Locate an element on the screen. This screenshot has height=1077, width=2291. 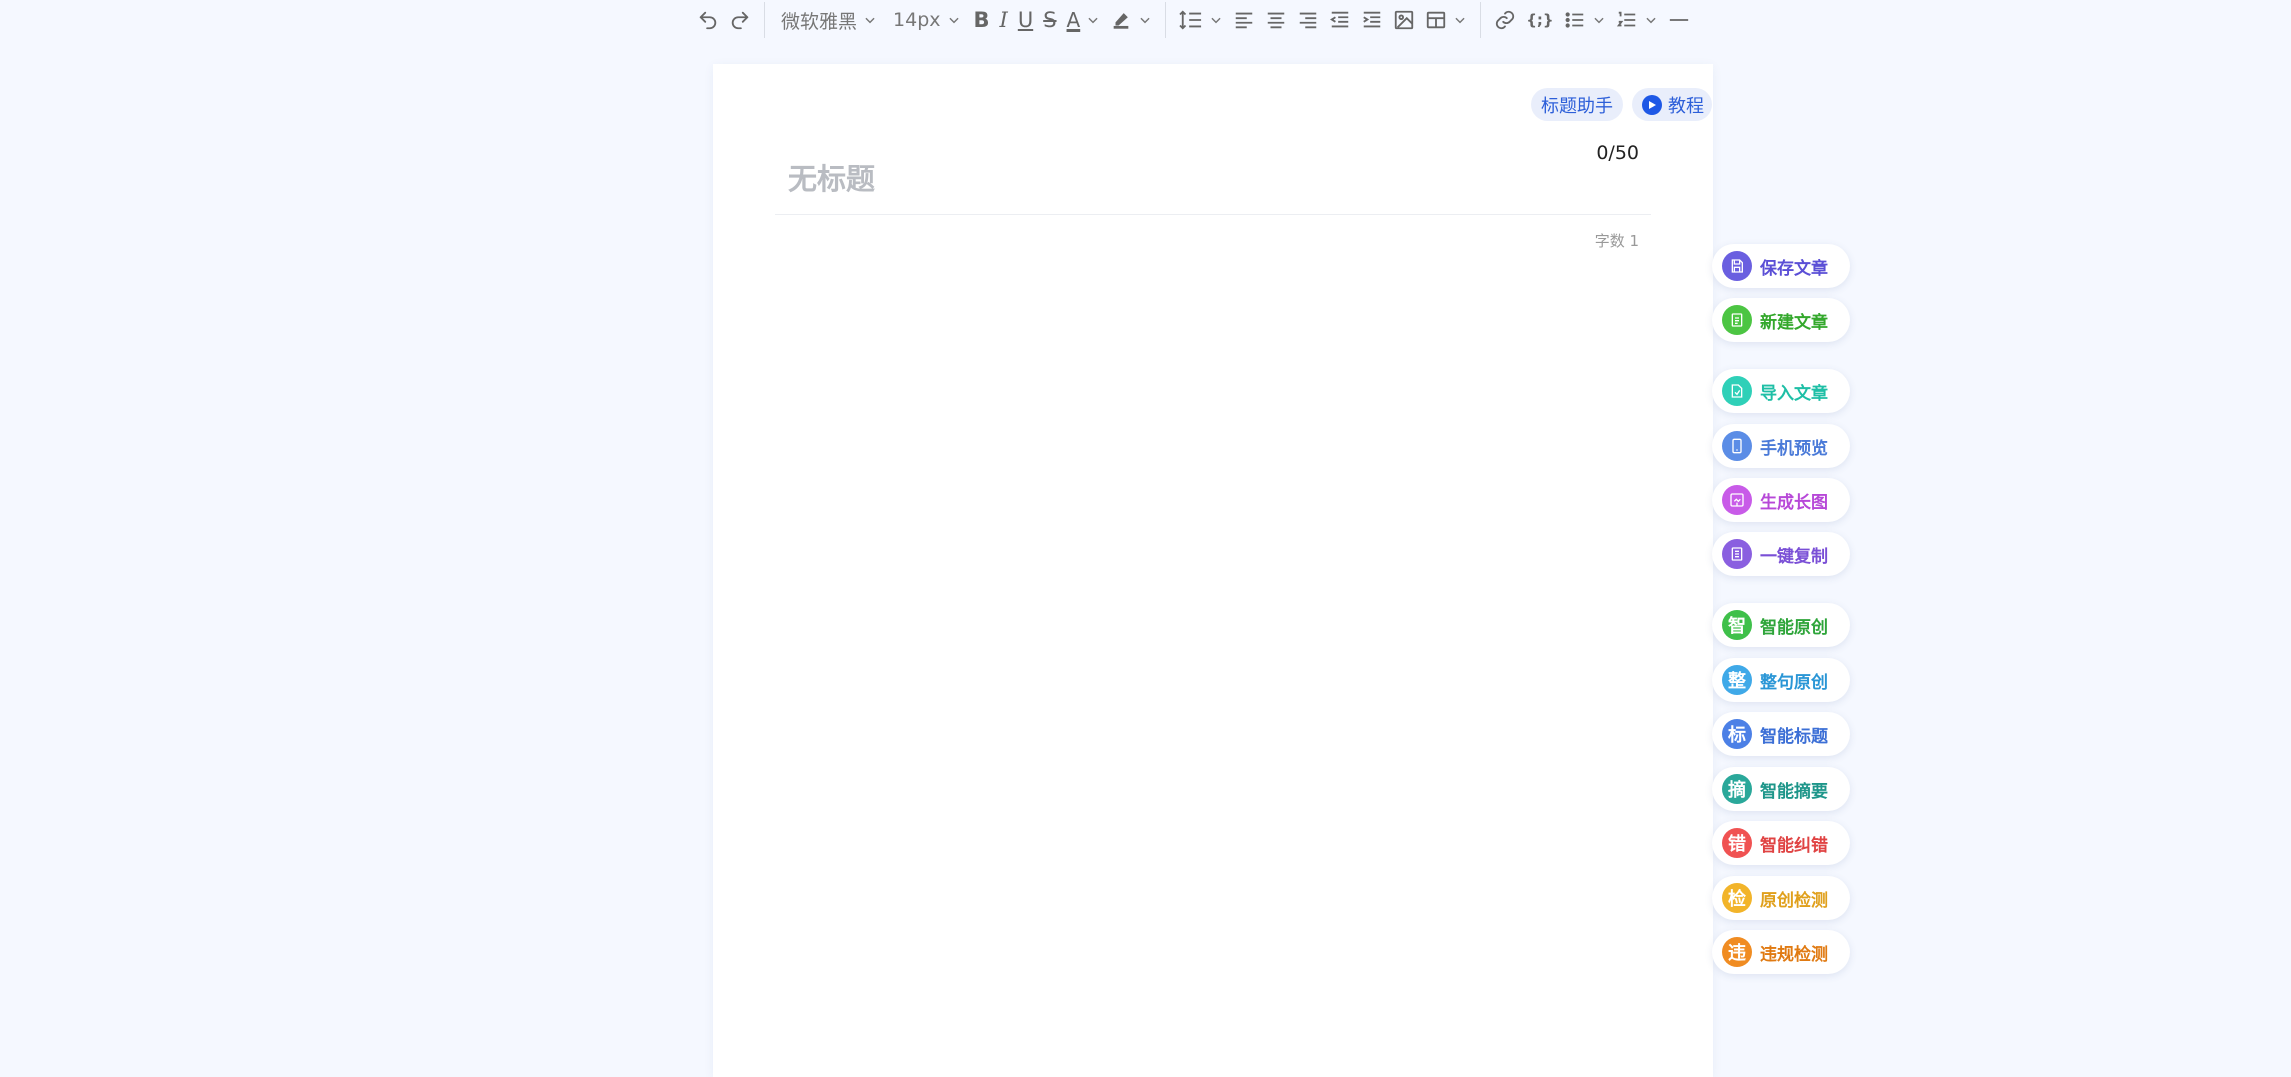
word-count: 字数 1 is located at coordinates (1616, 241).